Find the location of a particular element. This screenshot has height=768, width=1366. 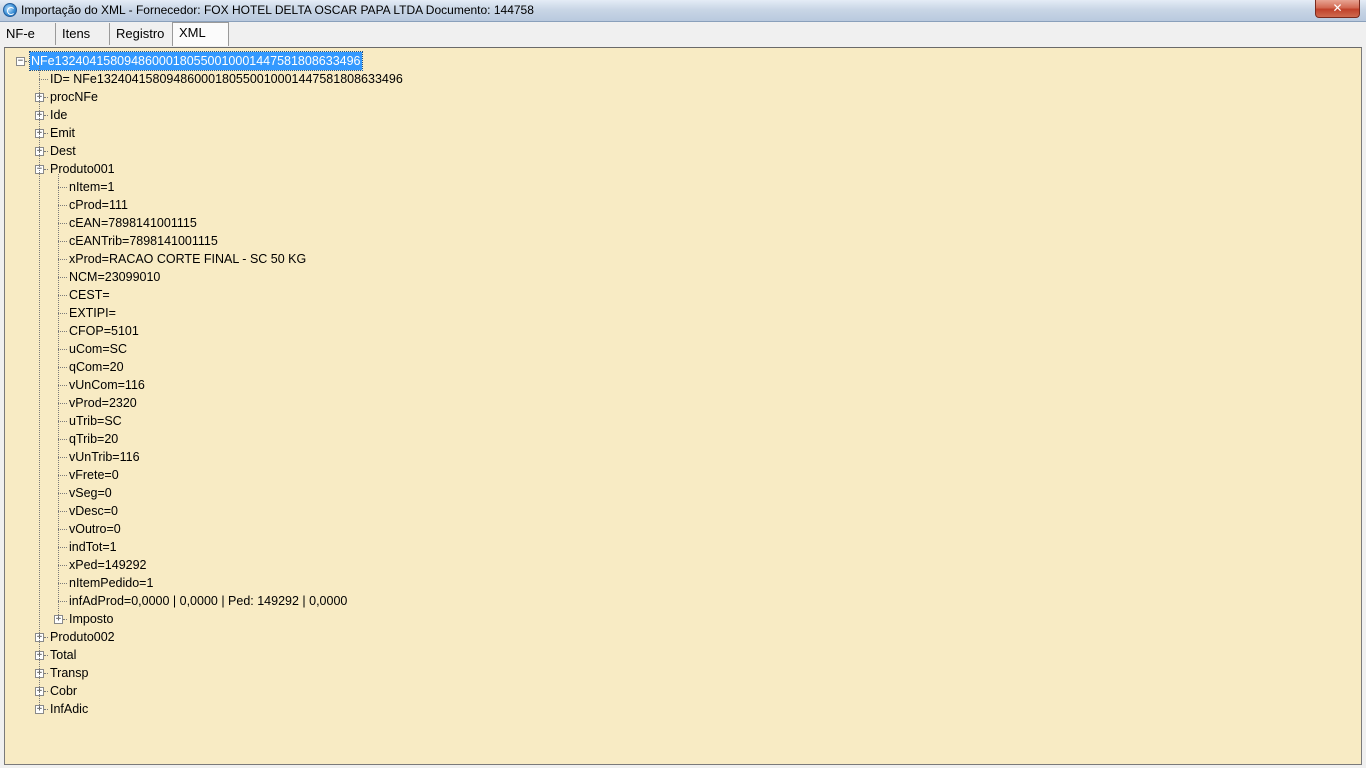

tree-node-label: vUnCom=116 is located at coordinates (107, 385).